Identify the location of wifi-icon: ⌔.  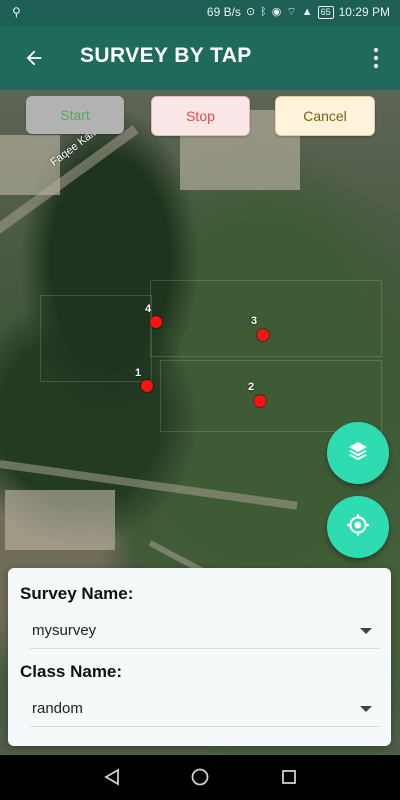
(291, 12).